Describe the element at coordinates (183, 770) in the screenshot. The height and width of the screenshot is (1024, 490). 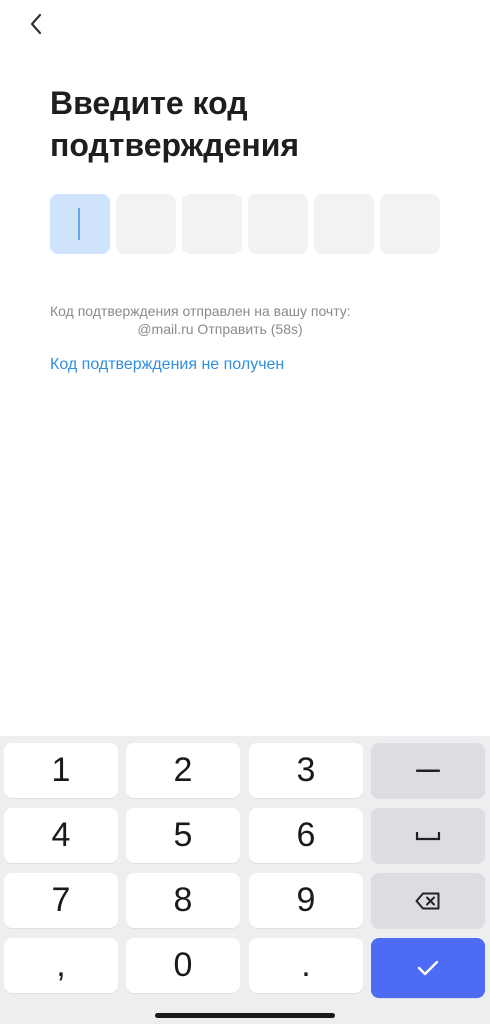
I see `key-2: 2` at that location.